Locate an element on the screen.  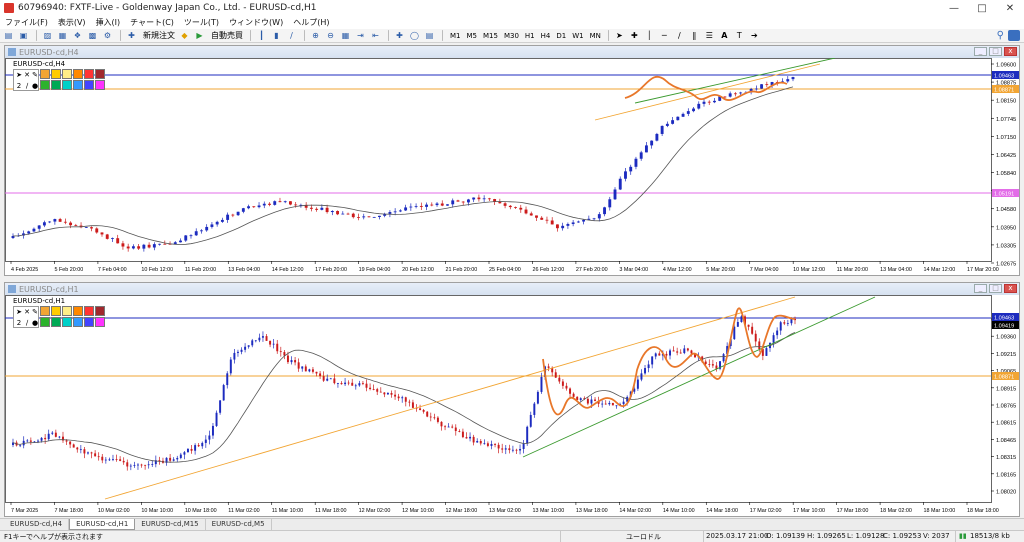
new-chart-icon: ▤ is located at coordinates (8, 35).